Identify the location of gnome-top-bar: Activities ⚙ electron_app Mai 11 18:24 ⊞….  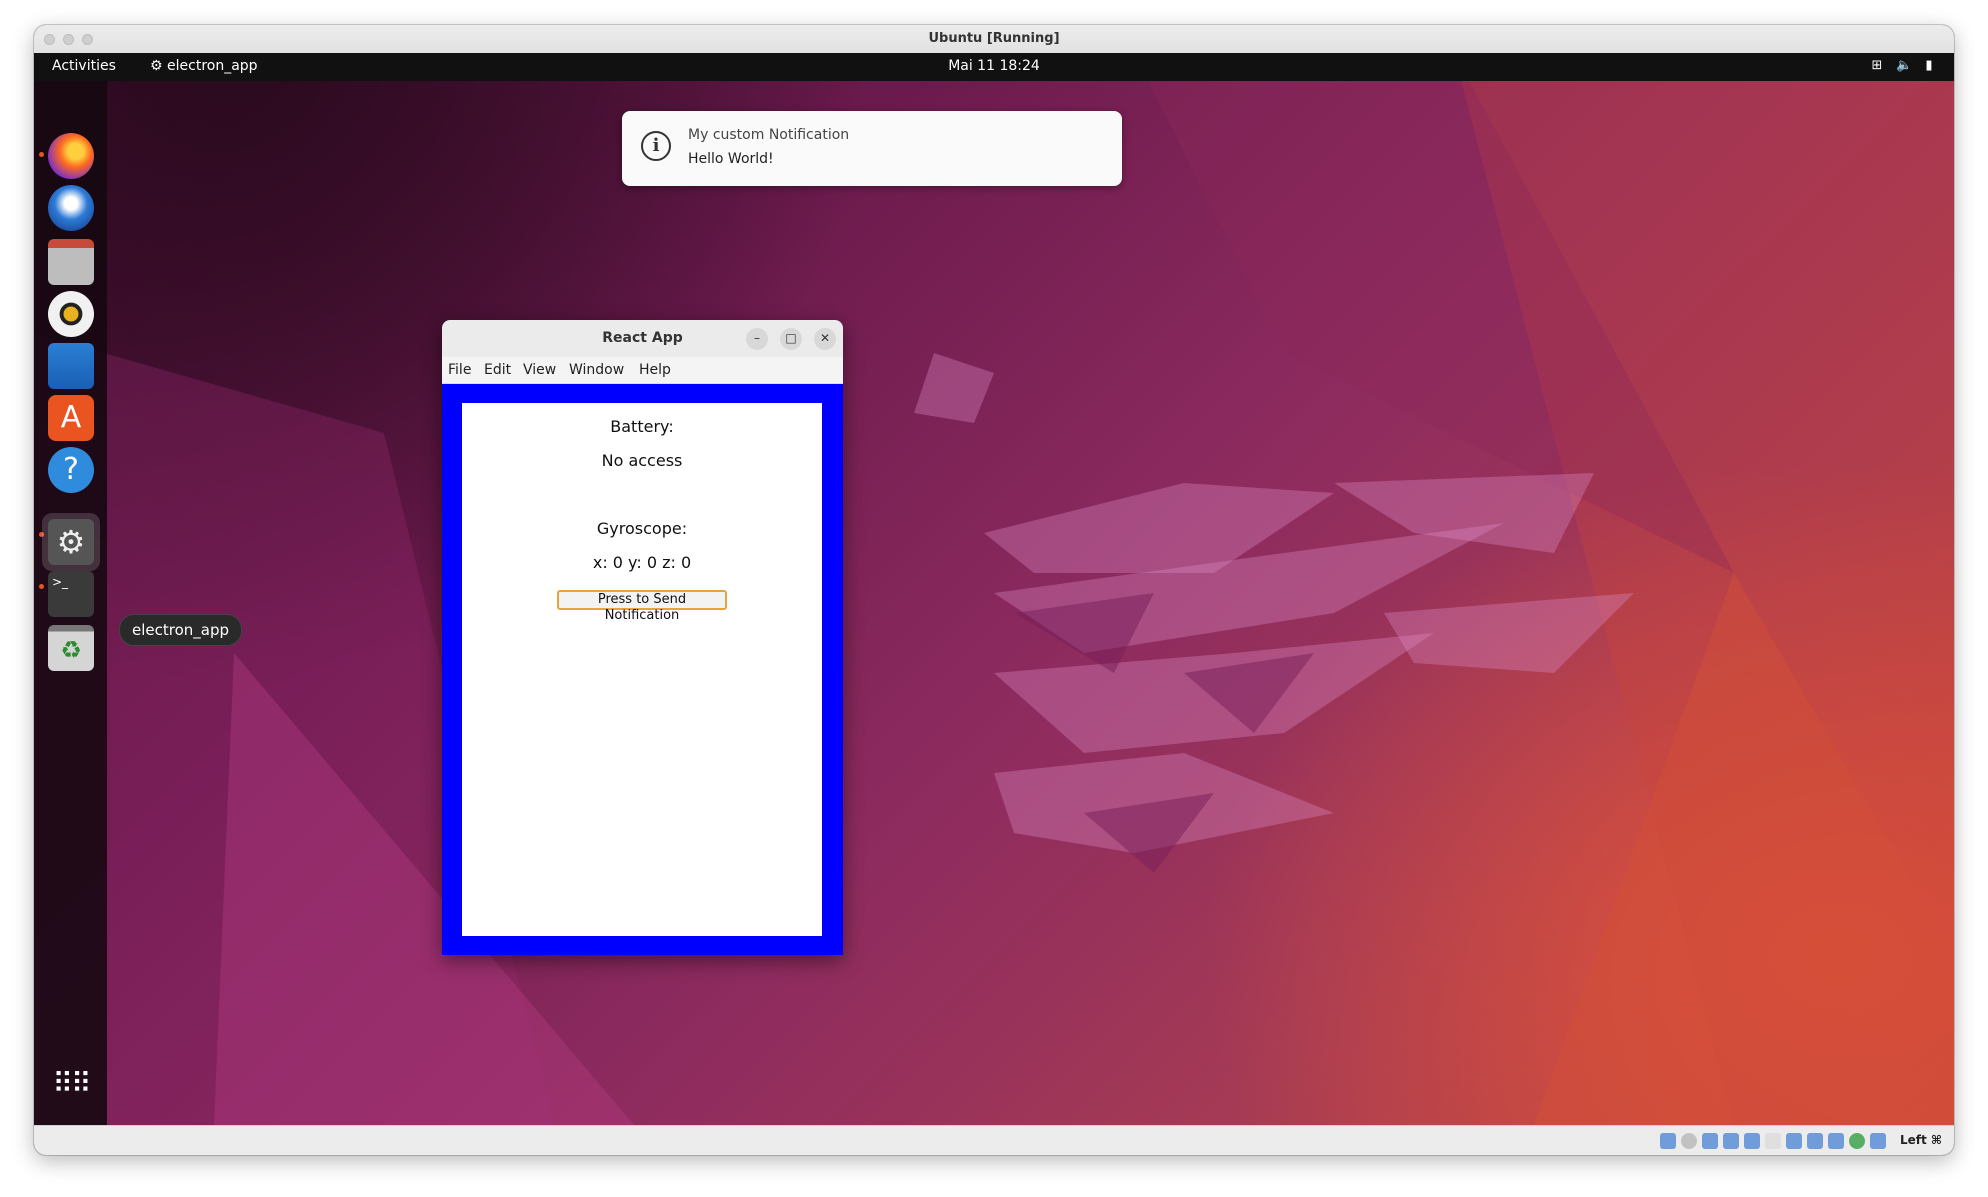
(994, 67).